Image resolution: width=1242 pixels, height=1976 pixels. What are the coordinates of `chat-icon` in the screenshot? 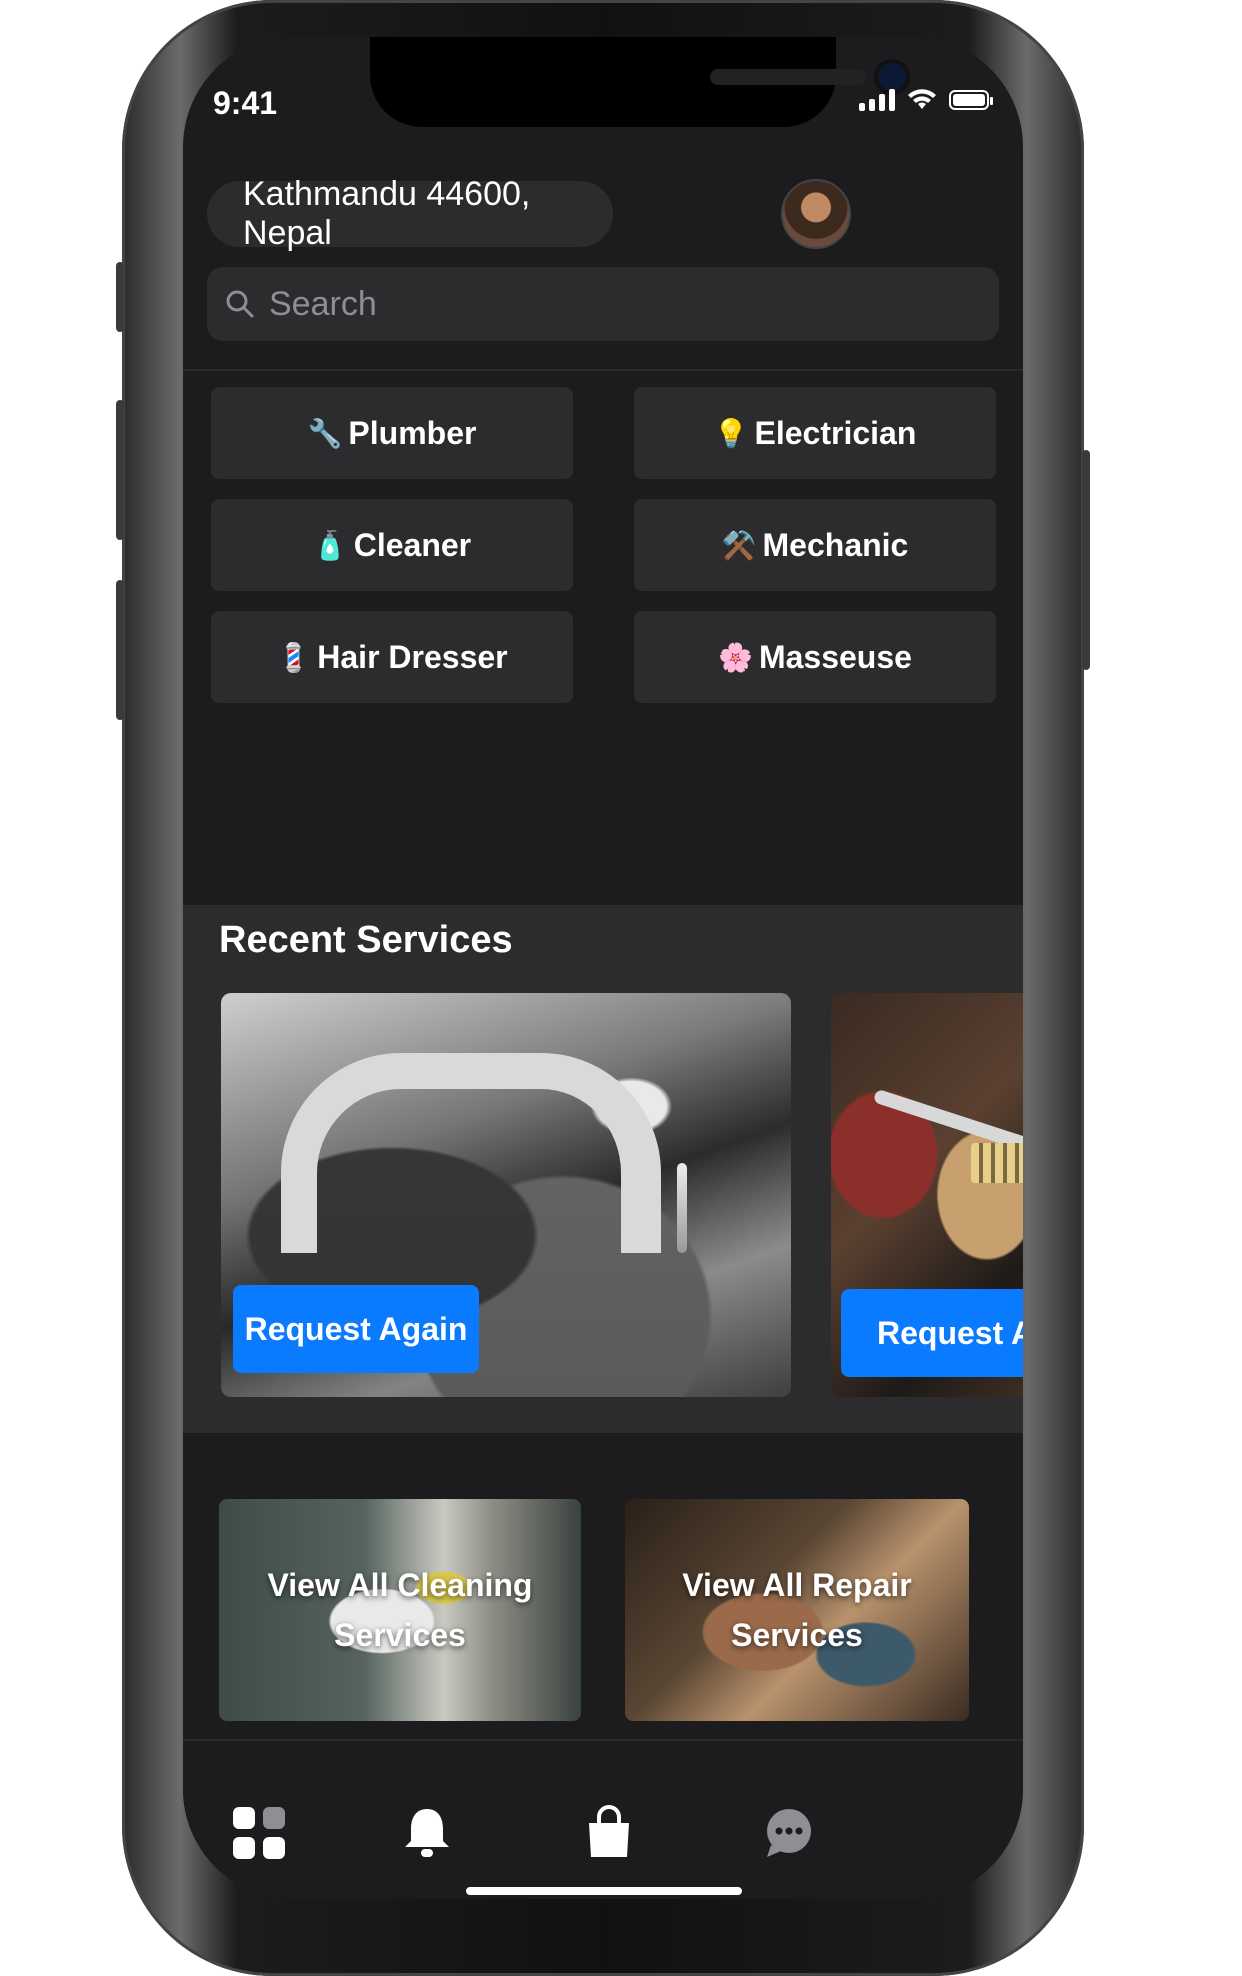 It's located at (789, 1833).